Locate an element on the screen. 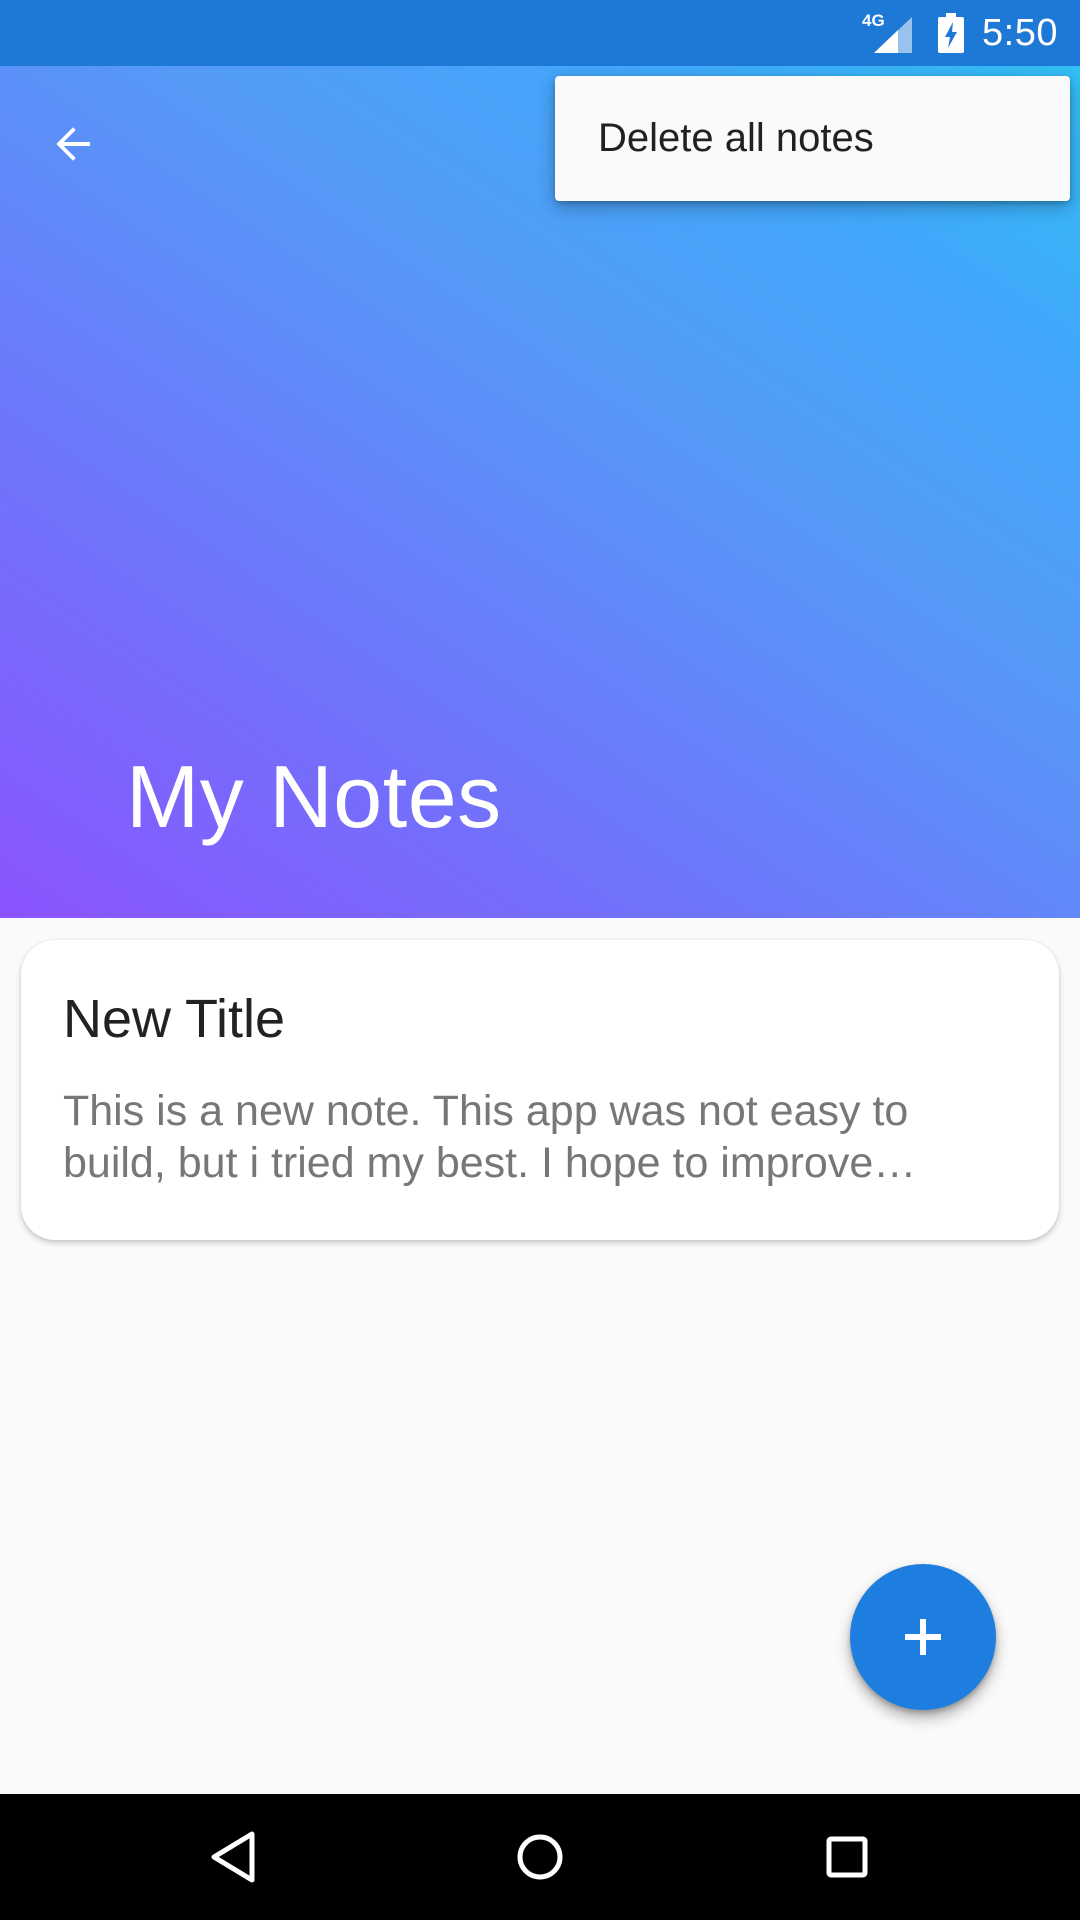 This screenshot has width=1080, height=1920. add-icon is located at coordinates (923, 1637).